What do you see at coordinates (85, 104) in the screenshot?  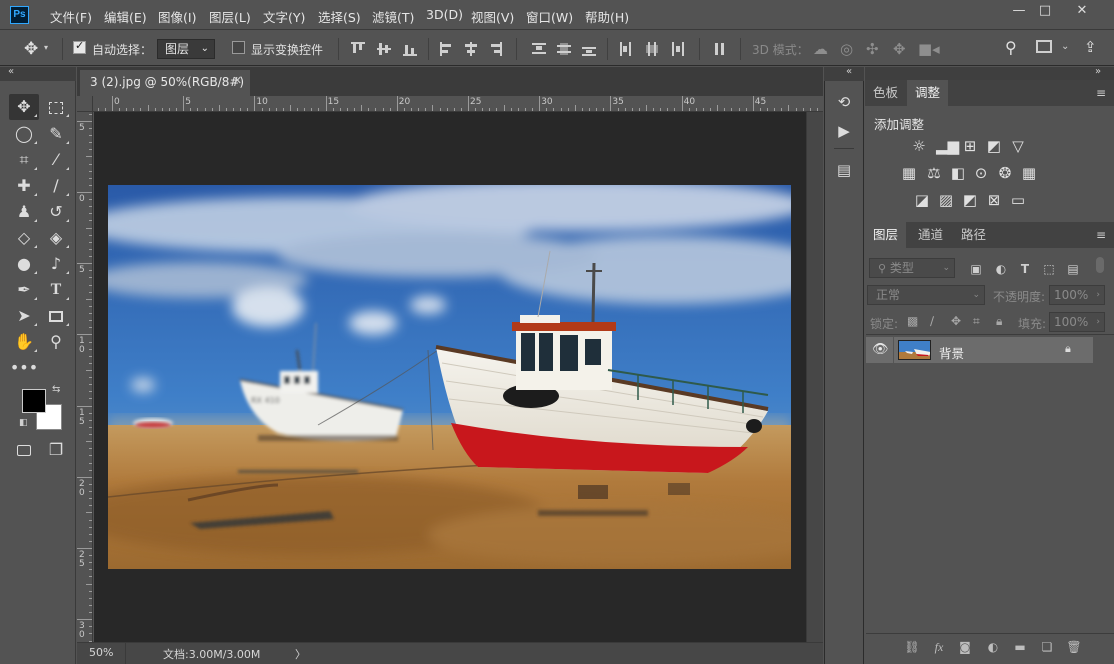 I see `ruler-origin` at bounding box center [85, 104].